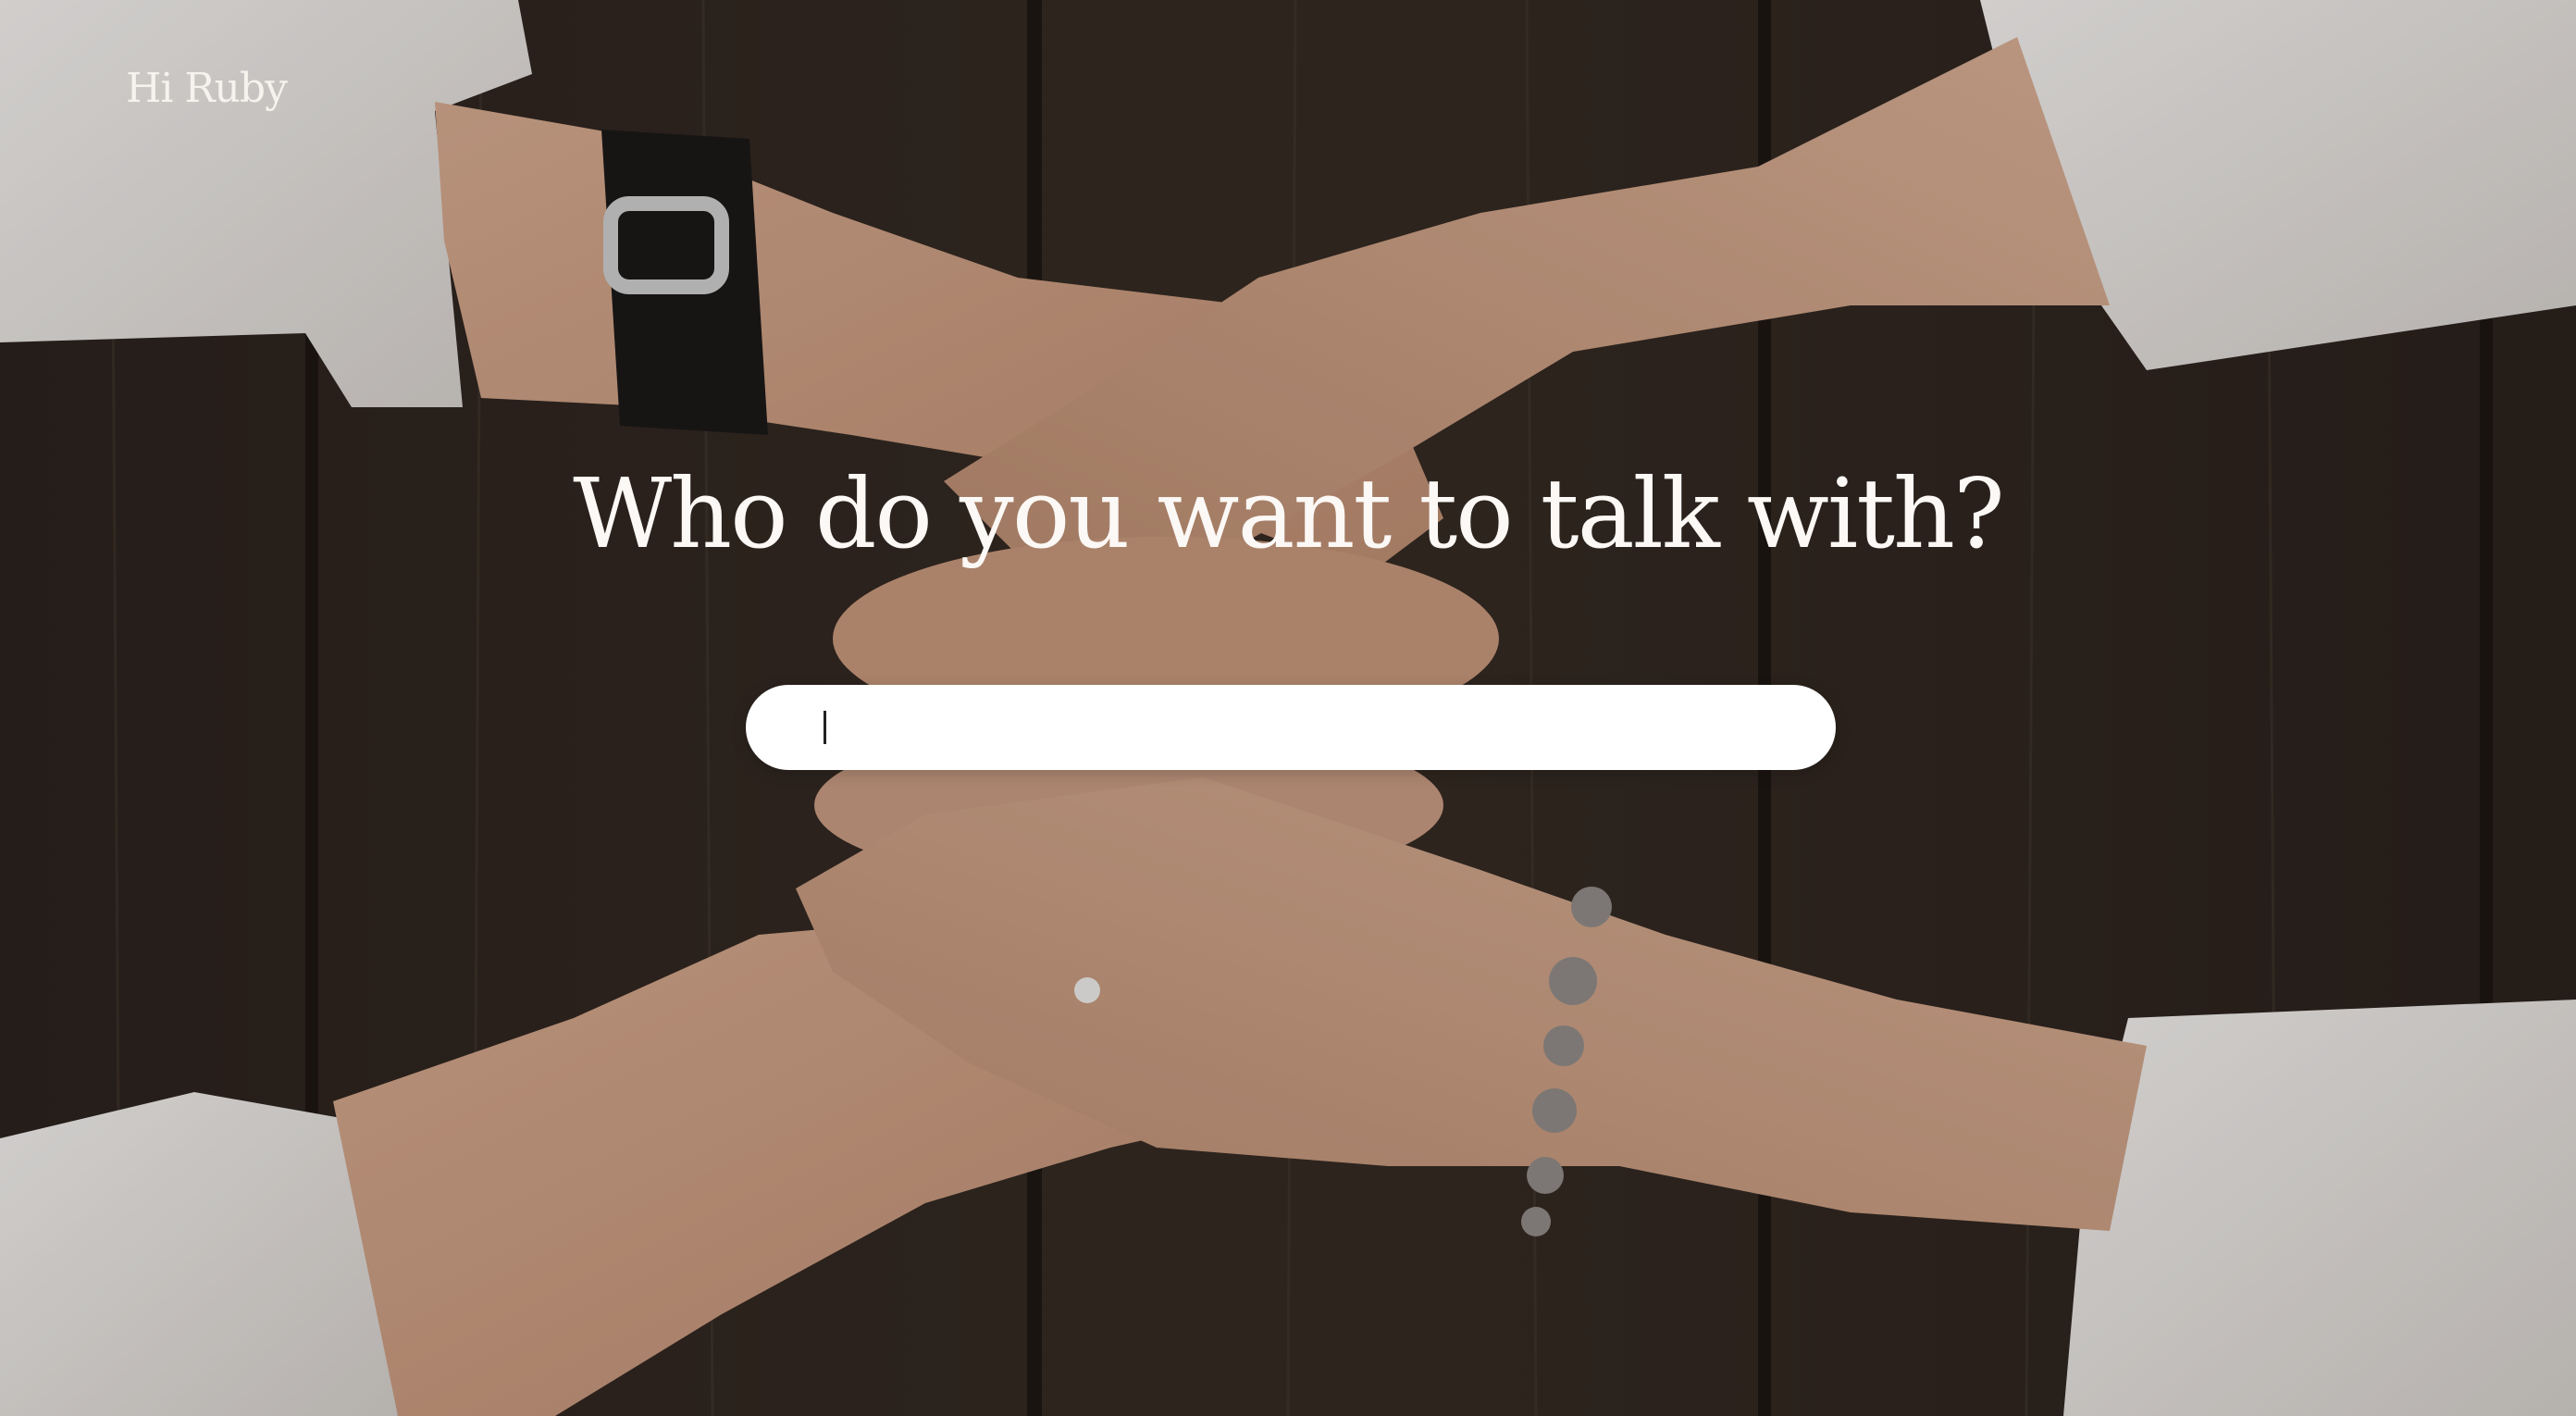  What do you see at coordinates (207, 88) in the screenshot?
I see `user-greeting: Hi Ruby` at bounding box center [207, 88].